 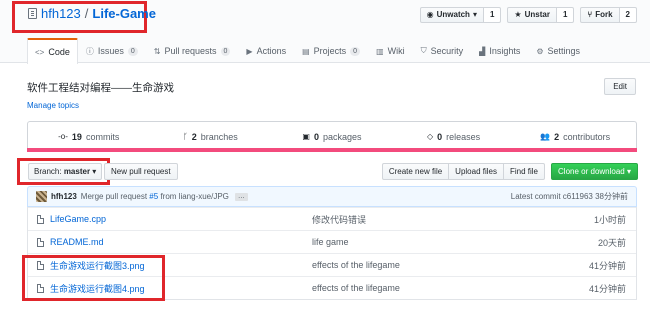 I want to click on fork-icon: ⑂, so click(x=590, y=14).